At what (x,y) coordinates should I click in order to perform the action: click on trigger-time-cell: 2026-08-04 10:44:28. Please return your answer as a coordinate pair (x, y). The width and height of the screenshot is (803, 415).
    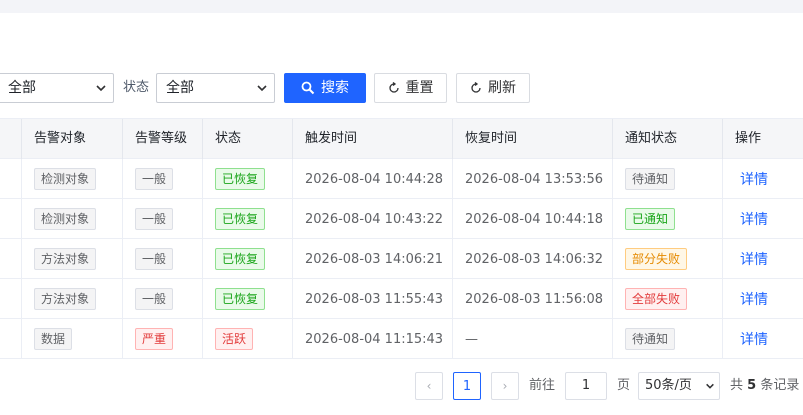
    Looking at the image, I should click on (372, 179).